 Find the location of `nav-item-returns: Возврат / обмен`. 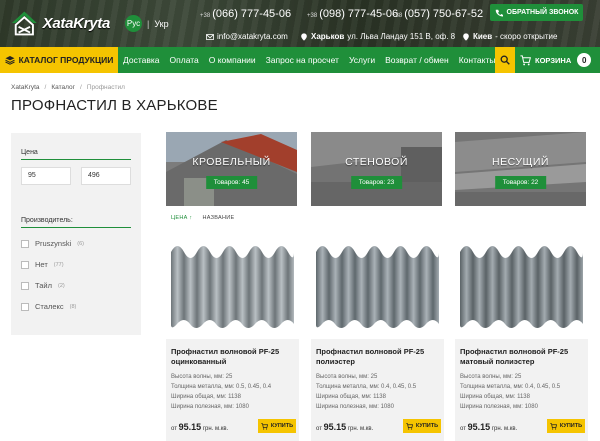

nav-item-returns: Возврат / обмен is located at coordinates (417, 60).